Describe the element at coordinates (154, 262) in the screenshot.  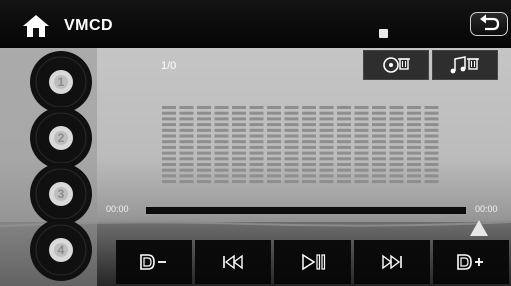
I see `disc-prev-button` at that location.